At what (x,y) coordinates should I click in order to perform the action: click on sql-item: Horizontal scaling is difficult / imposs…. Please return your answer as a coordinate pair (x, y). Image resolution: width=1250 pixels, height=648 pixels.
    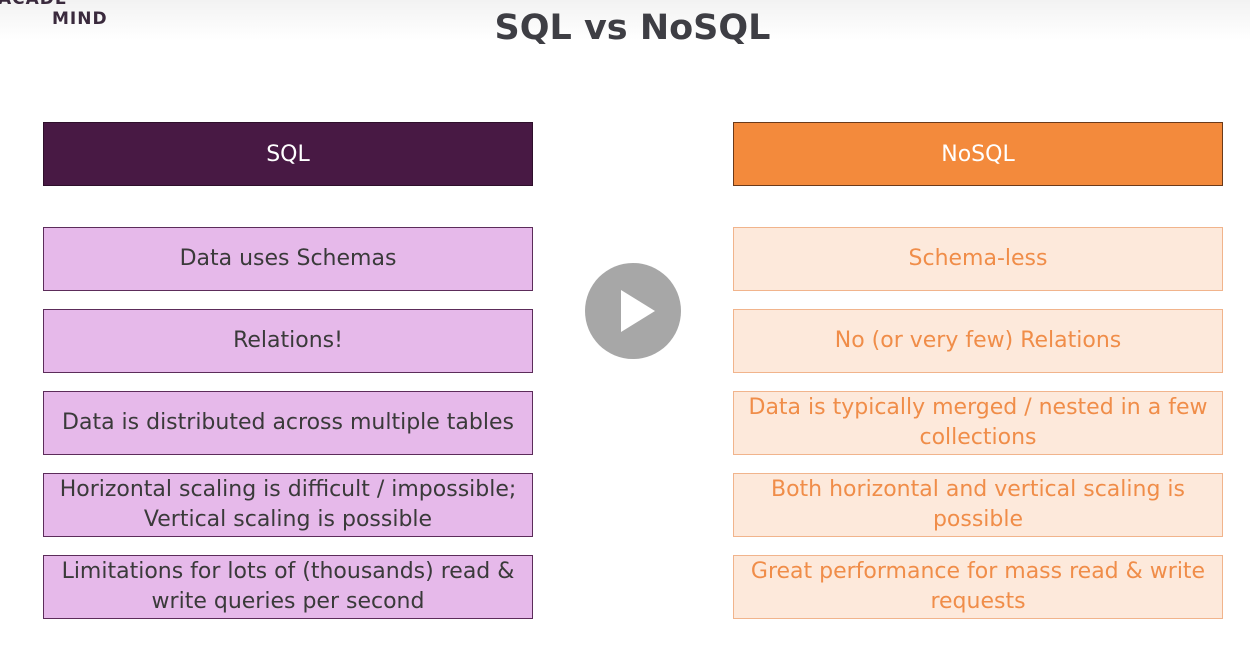
    Looking at the image, I should click on (288, 505).